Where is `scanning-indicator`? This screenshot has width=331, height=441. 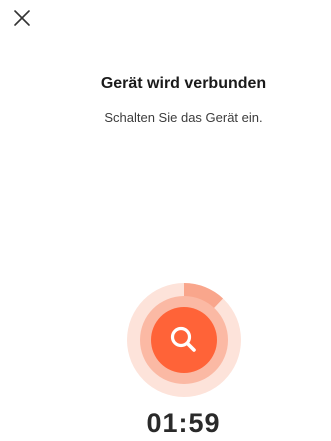
scanning-indicator is located at coordinates (184, 340).